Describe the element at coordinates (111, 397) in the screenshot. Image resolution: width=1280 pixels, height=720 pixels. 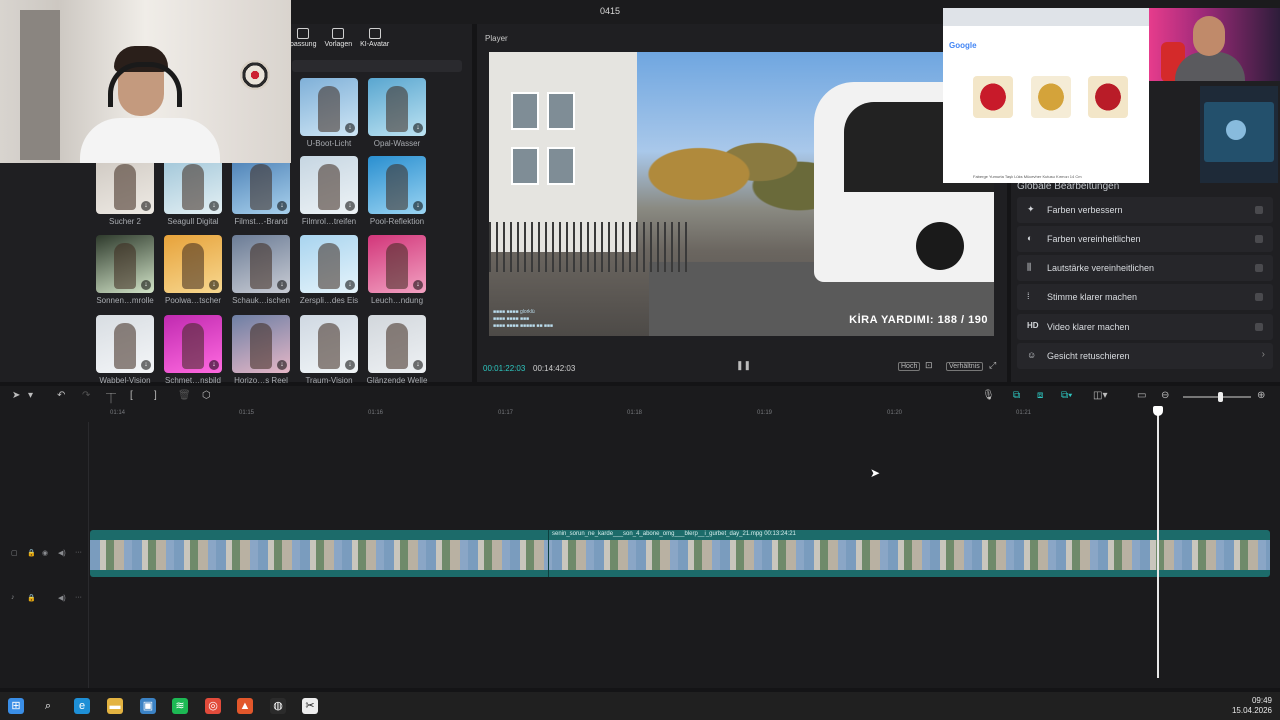
I see `split-icon: ⏉` at that location.